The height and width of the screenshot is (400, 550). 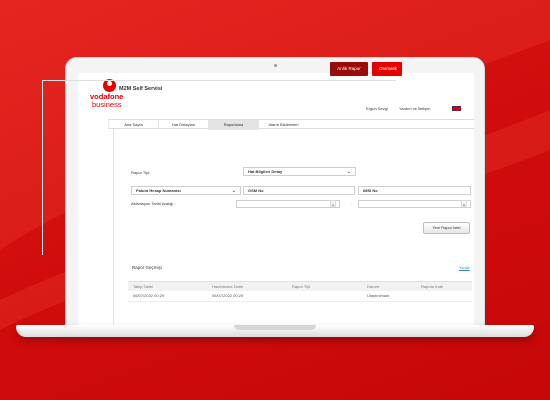 What do you see at coordinates (256, 190) in the screenshot?
I see `gsm-placeholder: GSM No` at bounding box center [256, 190].